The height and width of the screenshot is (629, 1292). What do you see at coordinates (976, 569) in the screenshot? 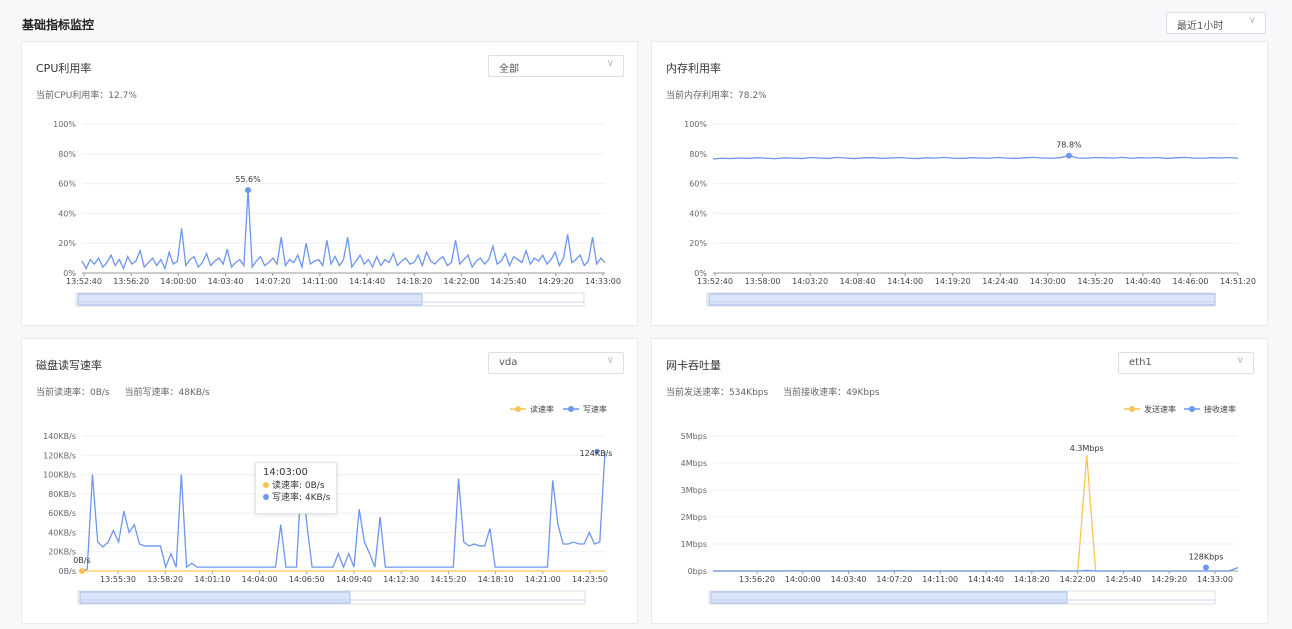
I see `series-line-接收速率` at bounding box center [976, 569].